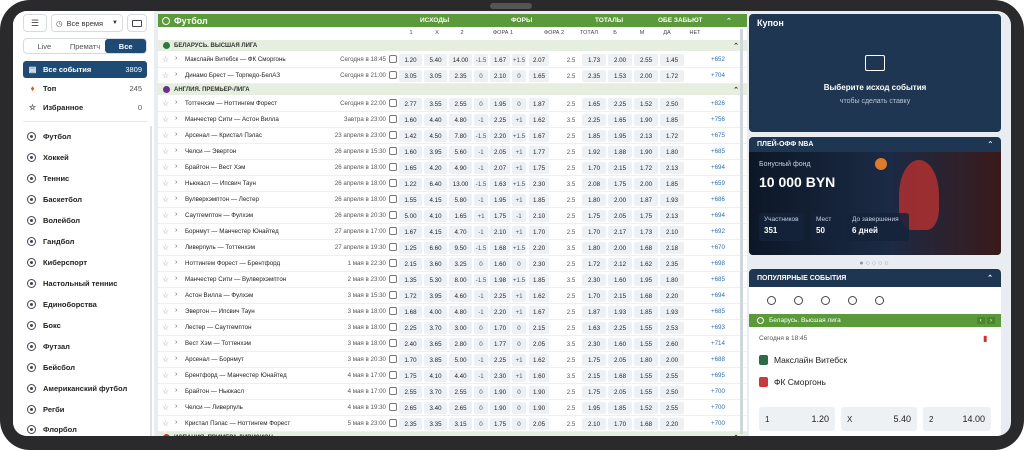 The width and height of the screenshot is (1024, 450). I want to click on odd-button: 6.40, so click(435, 184).